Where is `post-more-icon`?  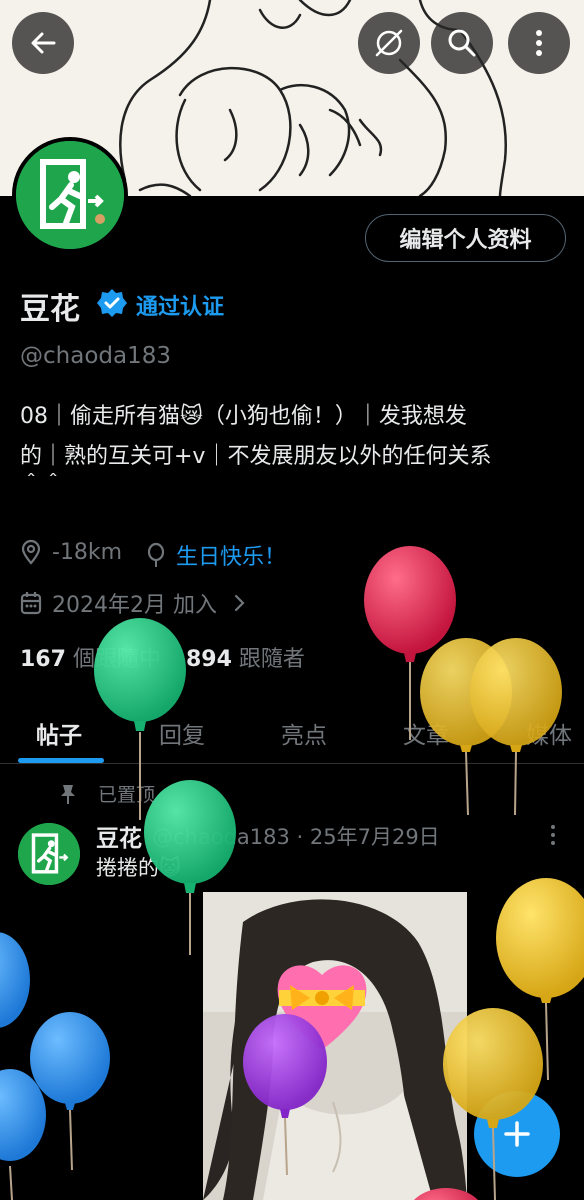 post-more-icon is located at coordinates (553, 835).